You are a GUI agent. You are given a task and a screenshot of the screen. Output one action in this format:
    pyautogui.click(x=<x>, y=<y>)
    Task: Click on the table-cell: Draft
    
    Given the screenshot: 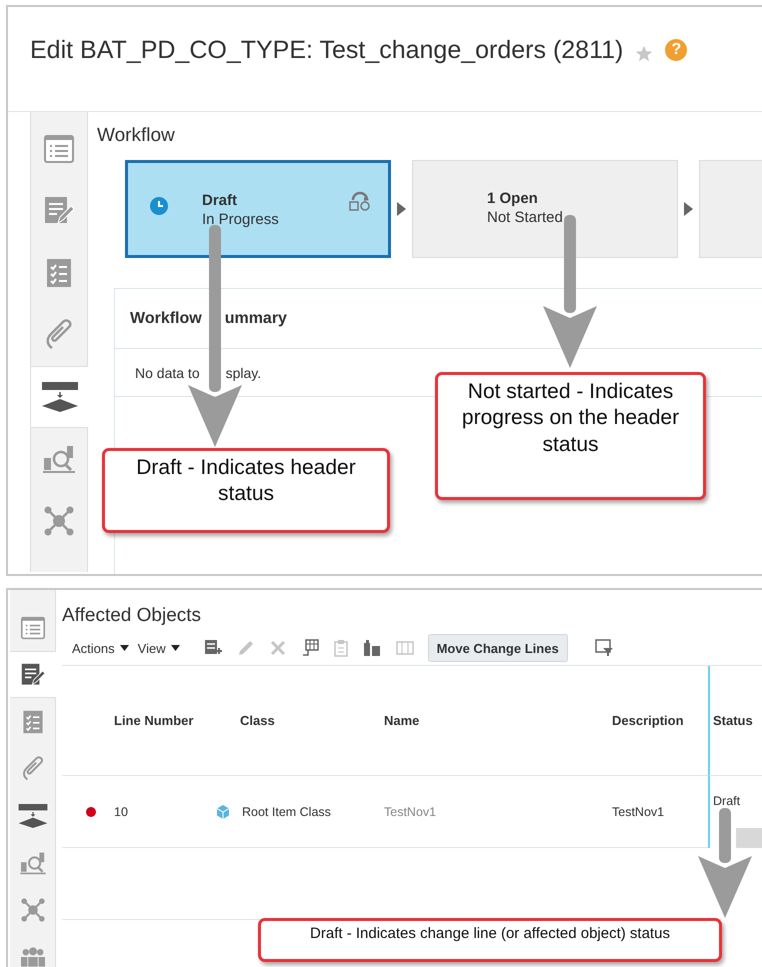 What is the action you would take?
    pyautogui.click(x=726, y=801)
    